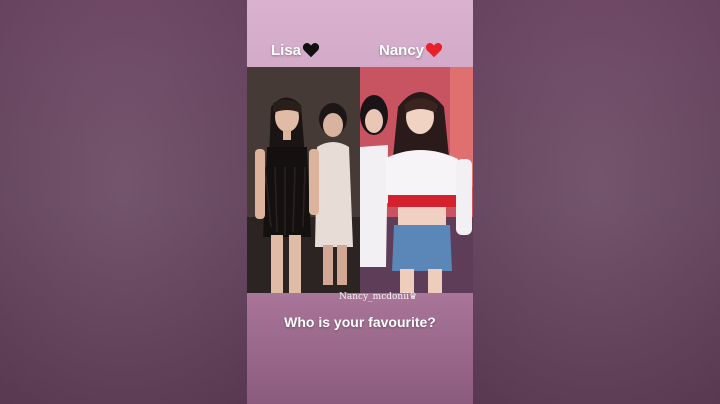  I want to click on nancy-photo, so click(416, 180).